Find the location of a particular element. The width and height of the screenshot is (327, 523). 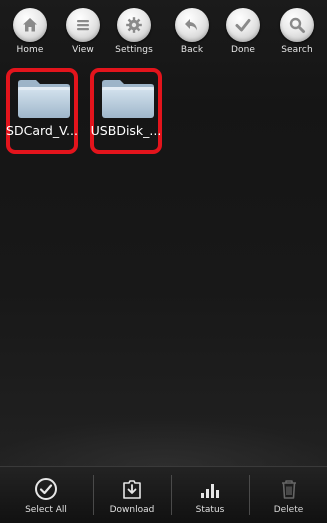

back-button: Back is located at coordinates (192, 31).